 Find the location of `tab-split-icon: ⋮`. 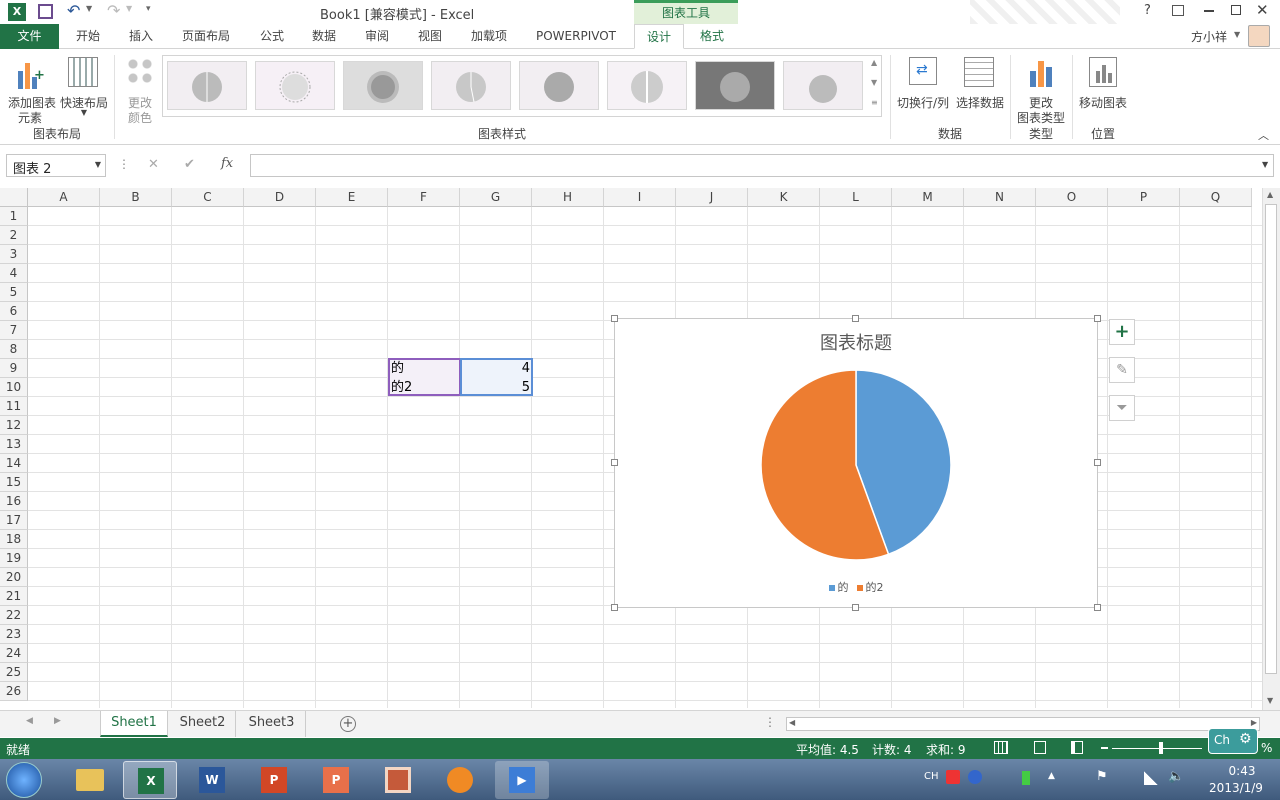

tab-split-icon: ⋮ is located at coordinates (770, 722).